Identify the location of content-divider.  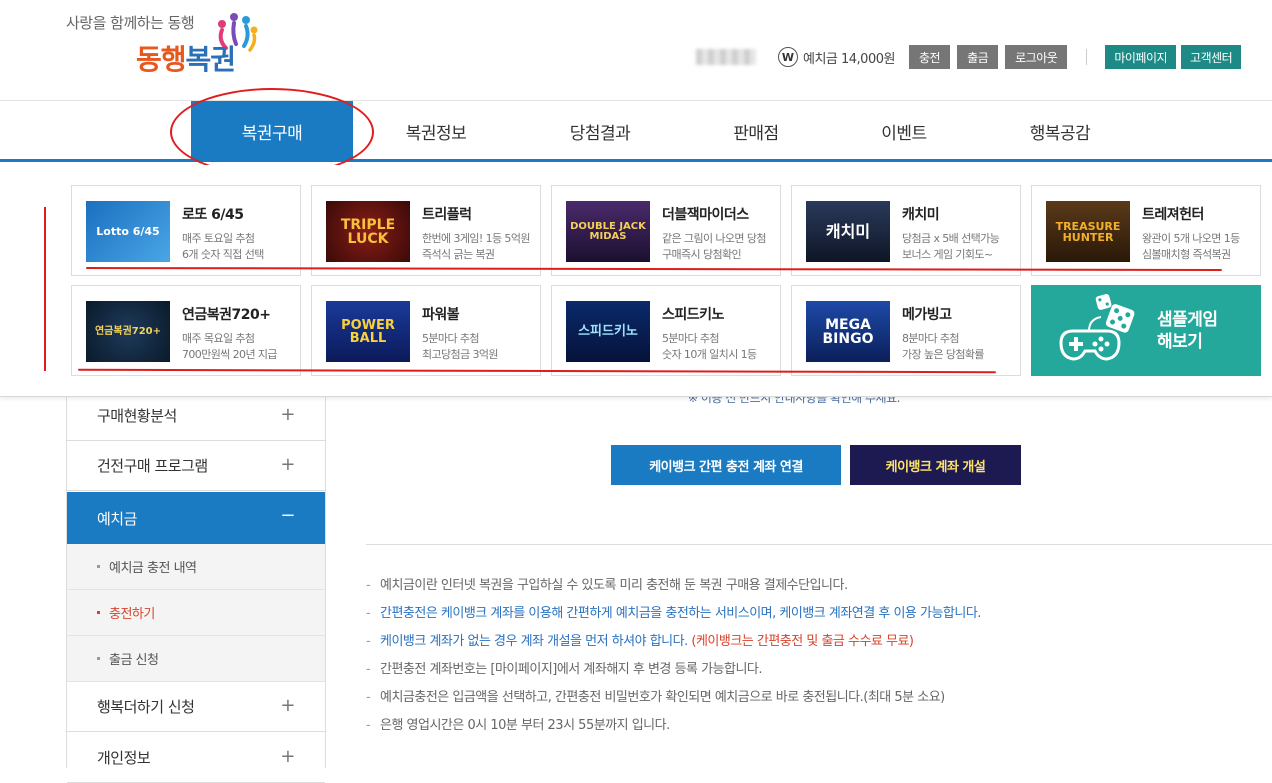
(819, 544).